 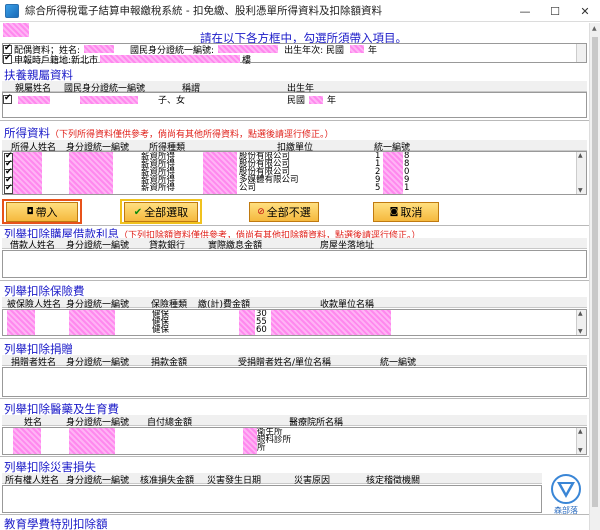 I want to click on payer-cell: 公司, so click(x=248, y=188).